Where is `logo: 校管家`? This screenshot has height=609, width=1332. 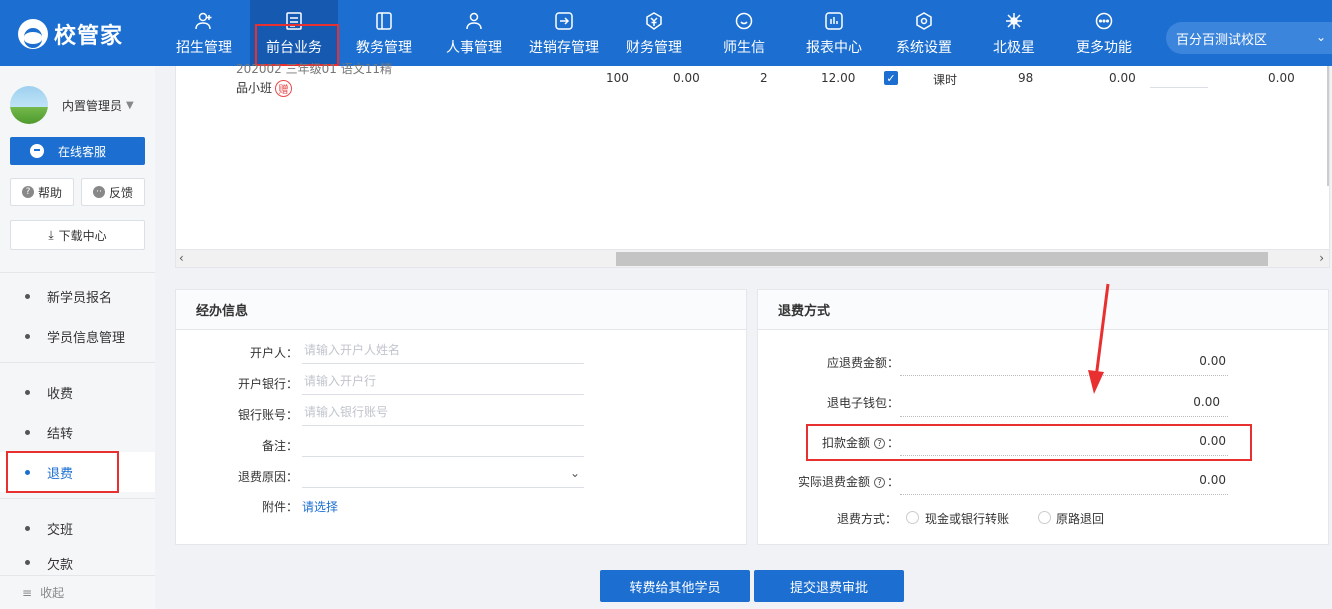
logo: 校管家 is located at coordinates (70, 34).